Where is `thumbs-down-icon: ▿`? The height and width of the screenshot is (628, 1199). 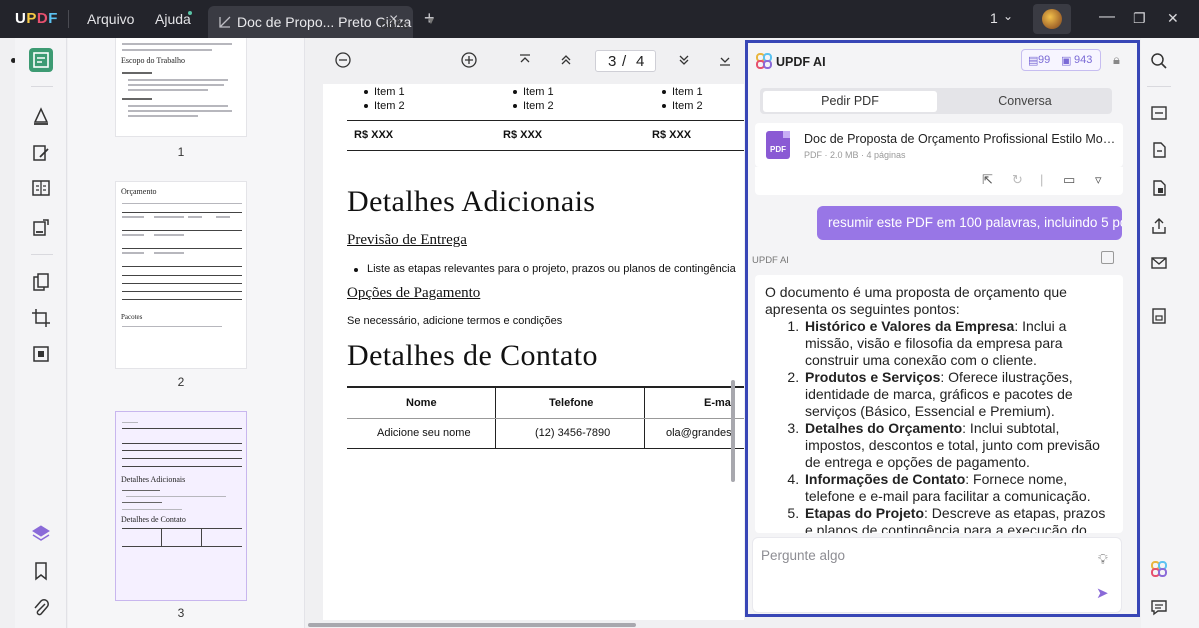 thumbs-down-icon: ▿ is located at coordinates (1098, 180).